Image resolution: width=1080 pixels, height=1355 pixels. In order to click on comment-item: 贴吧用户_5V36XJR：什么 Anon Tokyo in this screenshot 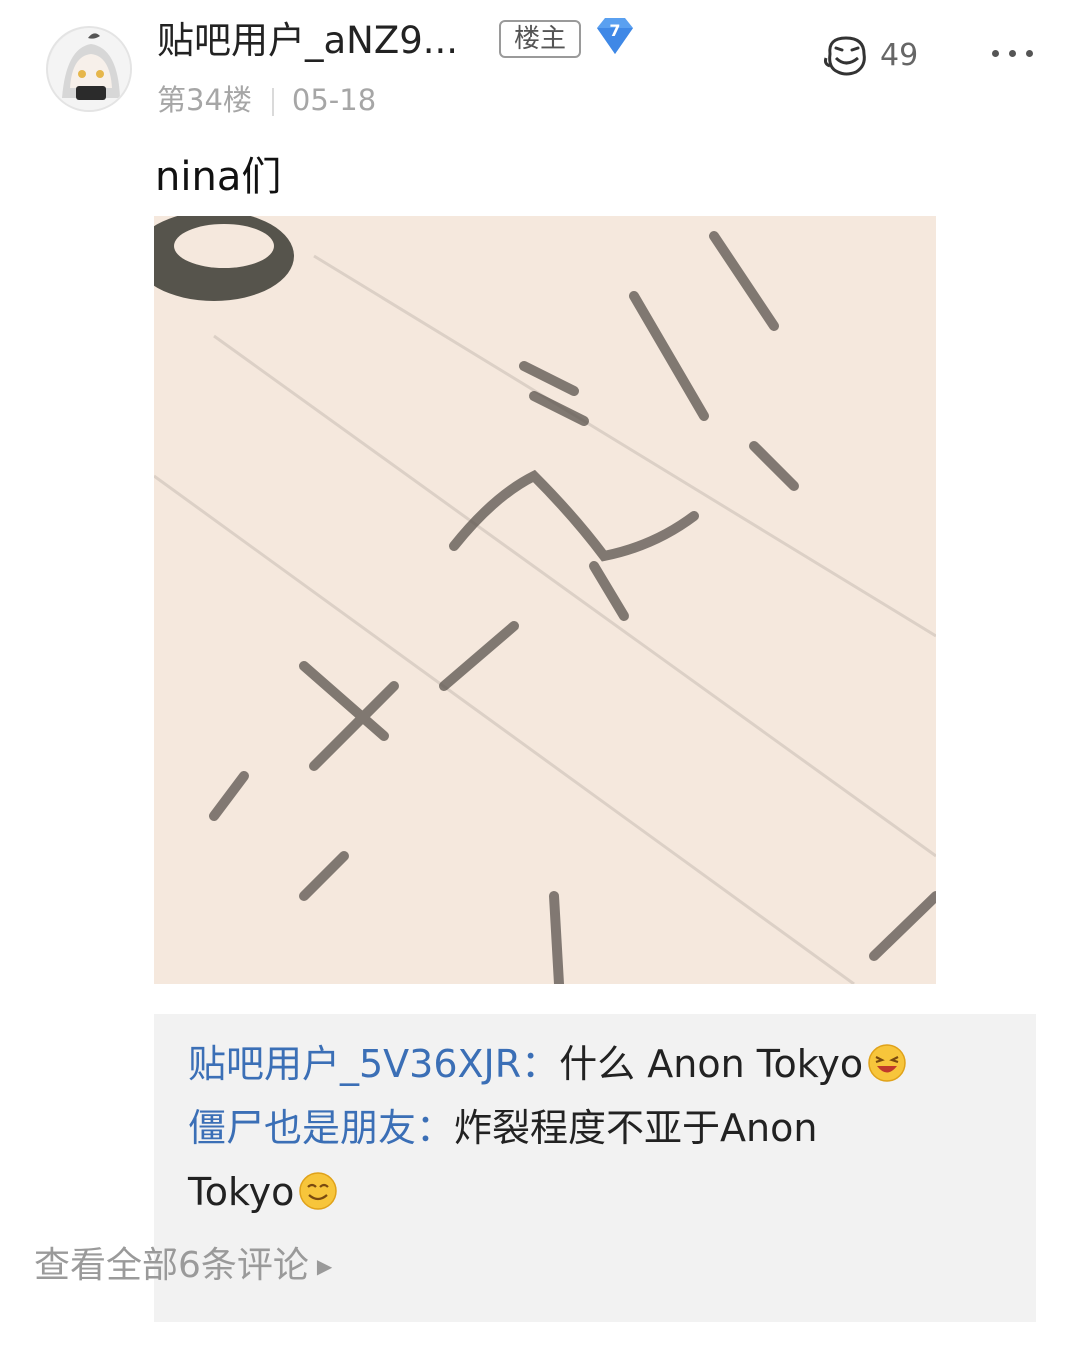, I will do `click(547, 1064)`.